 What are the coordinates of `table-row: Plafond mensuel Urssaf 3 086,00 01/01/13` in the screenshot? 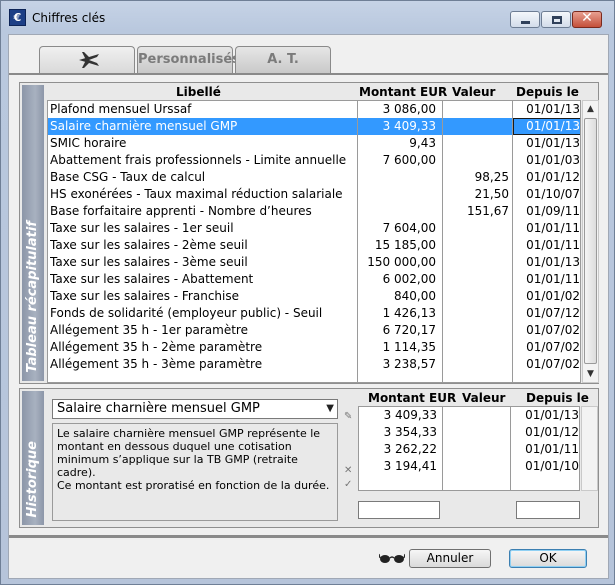 It's located at (314, 109).